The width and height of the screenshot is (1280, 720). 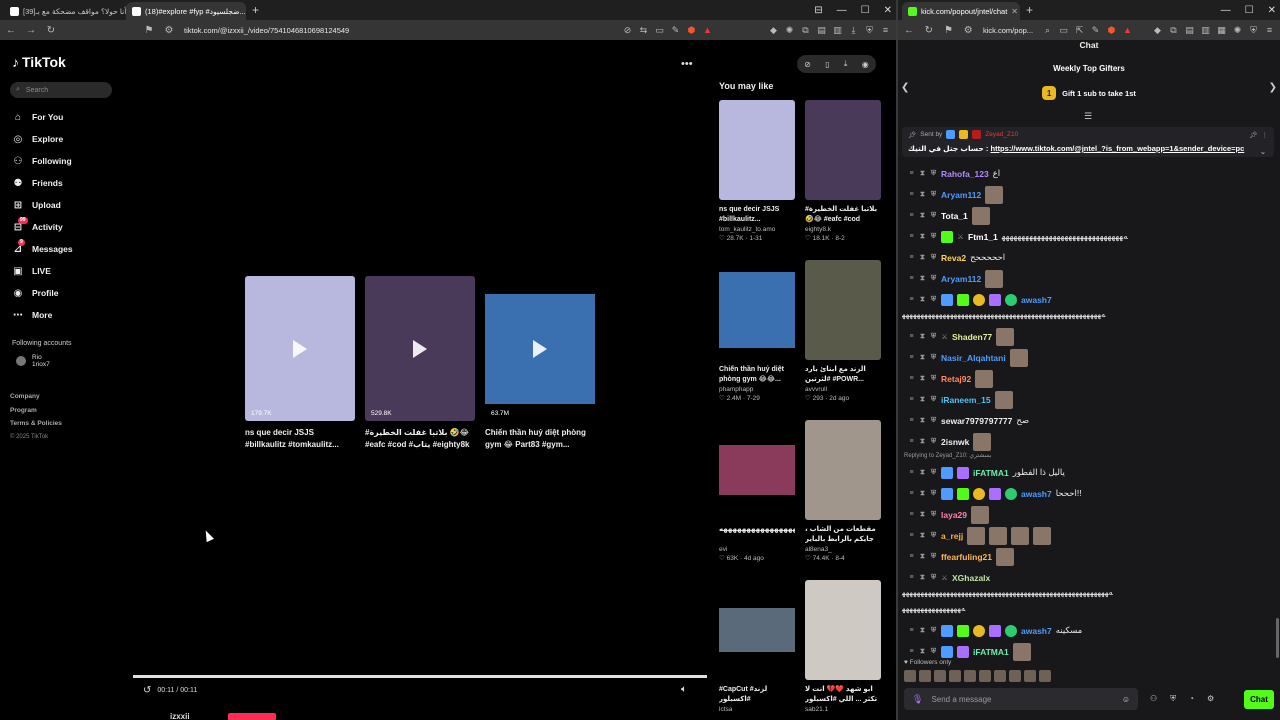 I want to click on site-info-icon: ⚙, so click(x=968, y=30).